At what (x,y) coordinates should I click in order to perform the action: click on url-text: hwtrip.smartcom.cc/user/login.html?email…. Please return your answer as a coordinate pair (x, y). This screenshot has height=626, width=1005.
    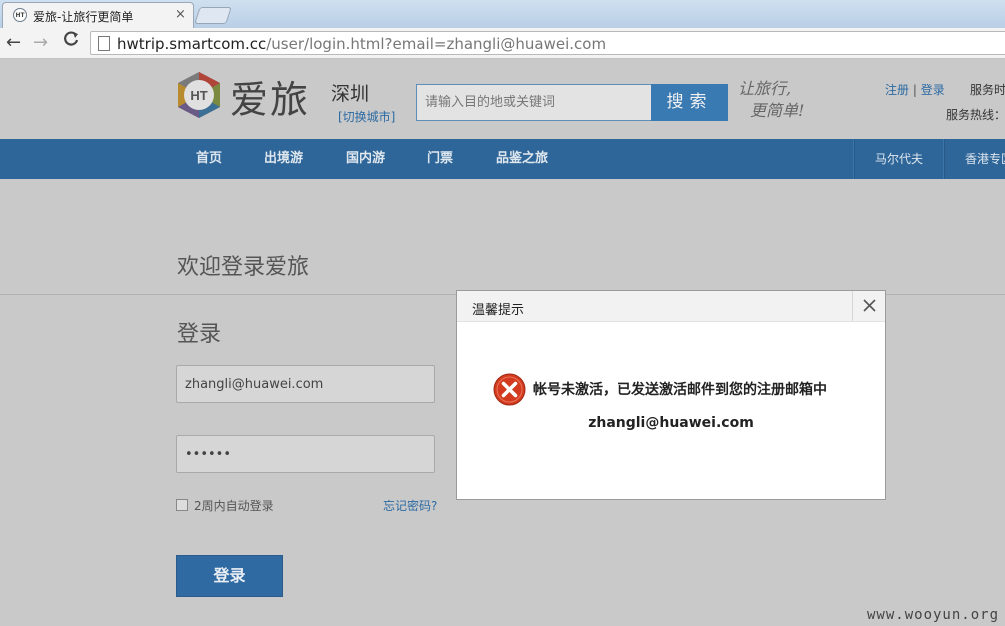
    Looking at the image, I should click on (361, 44).